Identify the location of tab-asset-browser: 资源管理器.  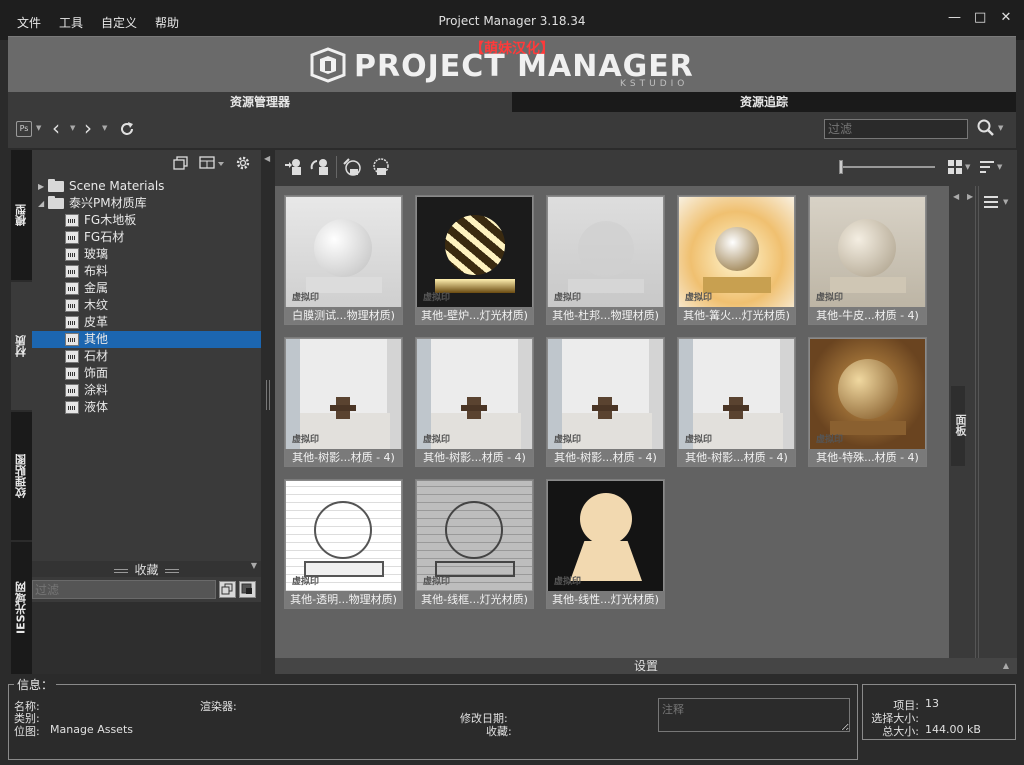
(260, 102).